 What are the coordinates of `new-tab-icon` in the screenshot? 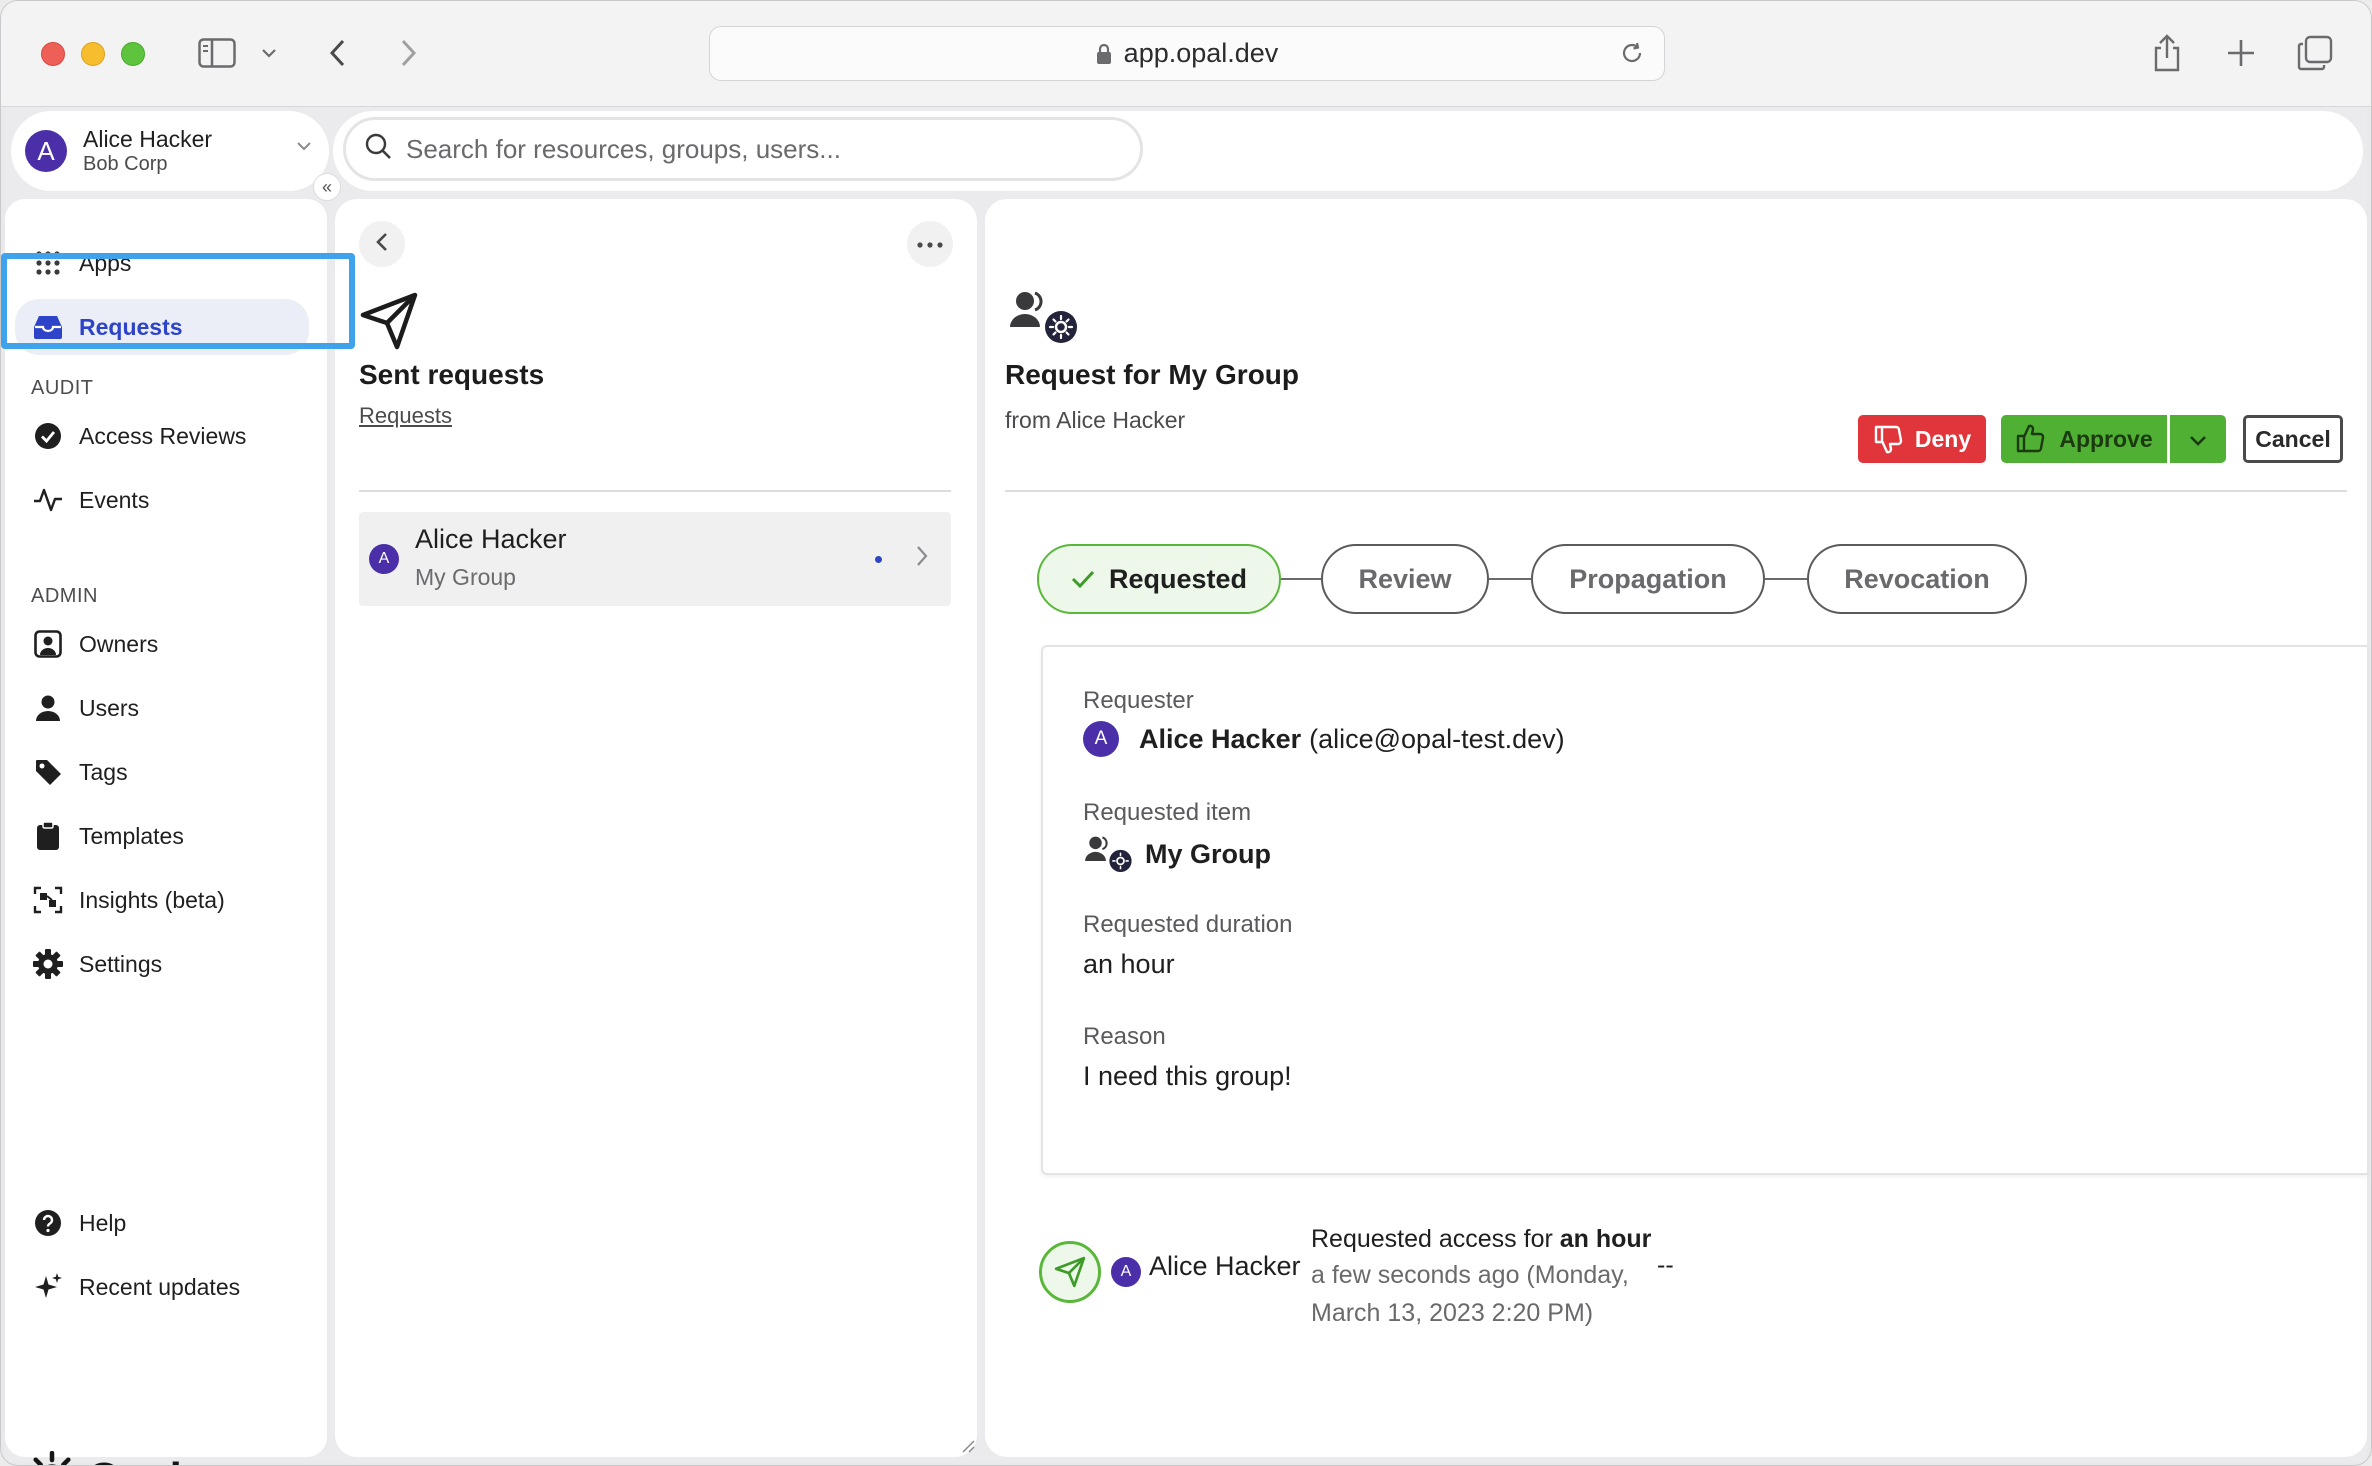 It's located at (2241, 53).